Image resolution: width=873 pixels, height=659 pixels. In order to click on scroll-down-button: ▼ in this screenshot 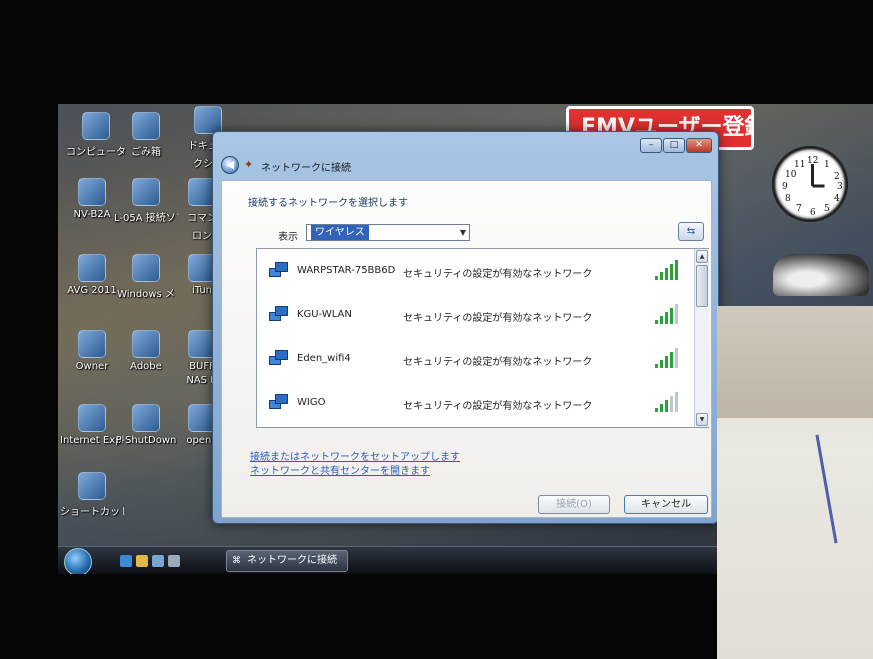, I will do `click(702, 419)`.